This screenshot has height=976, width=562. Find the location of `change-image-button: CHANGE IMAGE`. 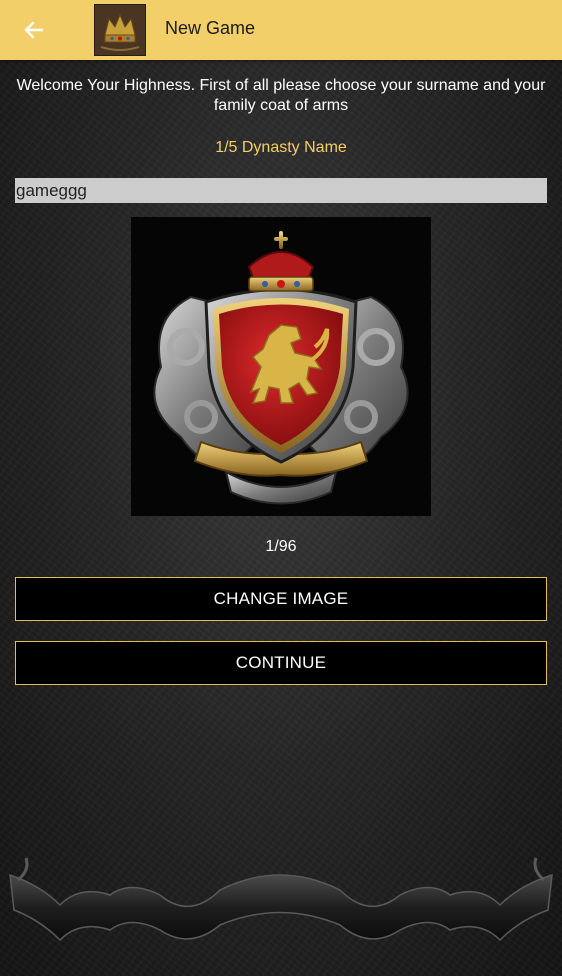

change-image-button: CHANGE IMAGE is located at coordinates (281, 599).